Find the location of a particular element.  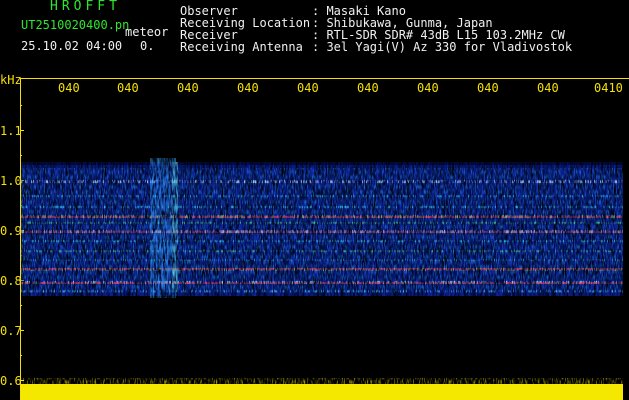

y-tick-label: 0.8 is located at coordinates (11, 281).